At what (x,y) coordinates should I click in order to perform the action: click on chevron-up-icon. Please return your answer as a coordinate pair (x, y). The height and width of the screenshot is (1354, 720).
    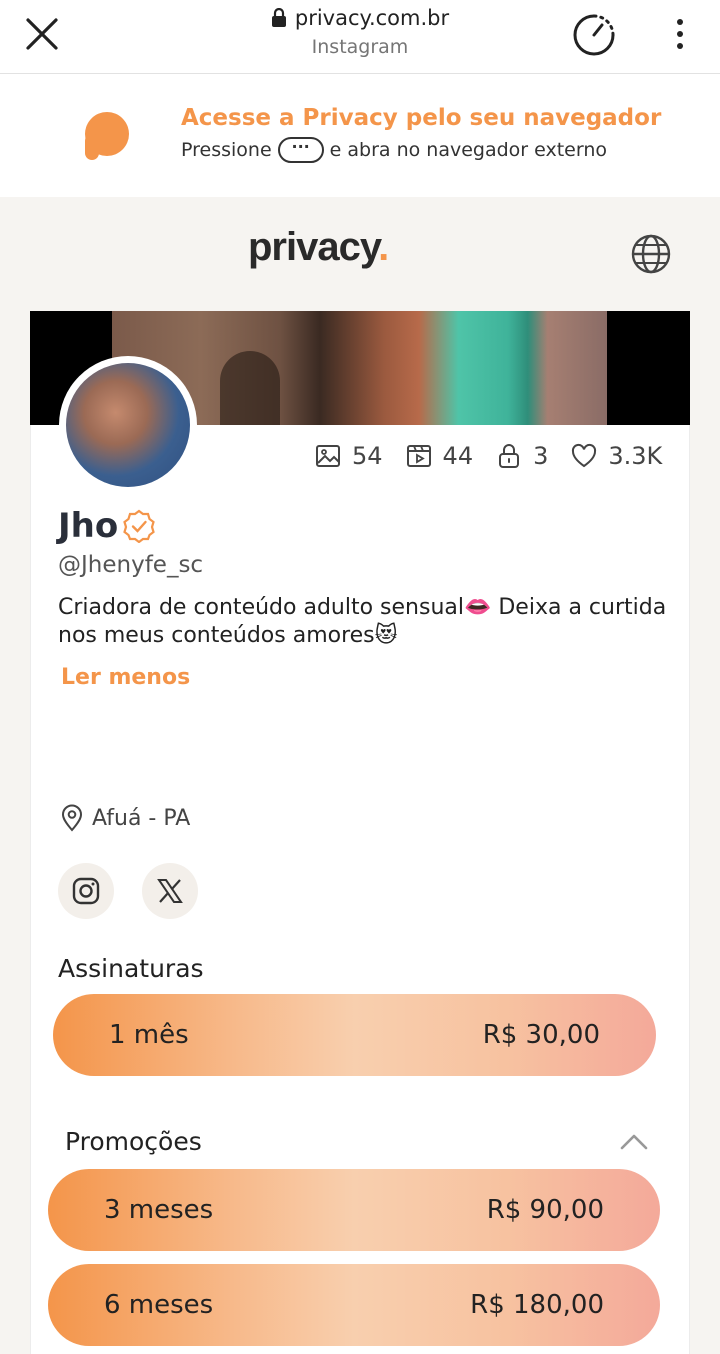
    Looking at the image, I should click on (634, 1141).